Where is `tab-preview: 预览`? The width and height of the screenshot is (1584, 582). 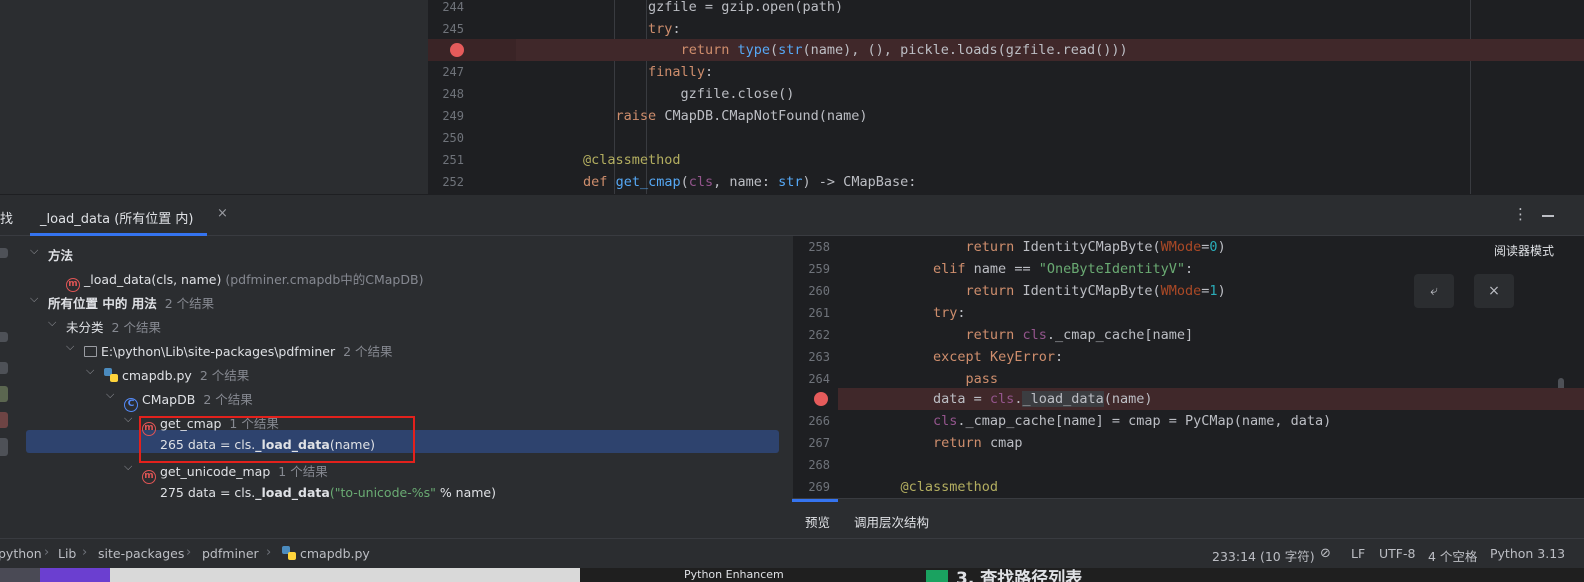
tab-preview: 预览 is located at coordinates (817, 521).